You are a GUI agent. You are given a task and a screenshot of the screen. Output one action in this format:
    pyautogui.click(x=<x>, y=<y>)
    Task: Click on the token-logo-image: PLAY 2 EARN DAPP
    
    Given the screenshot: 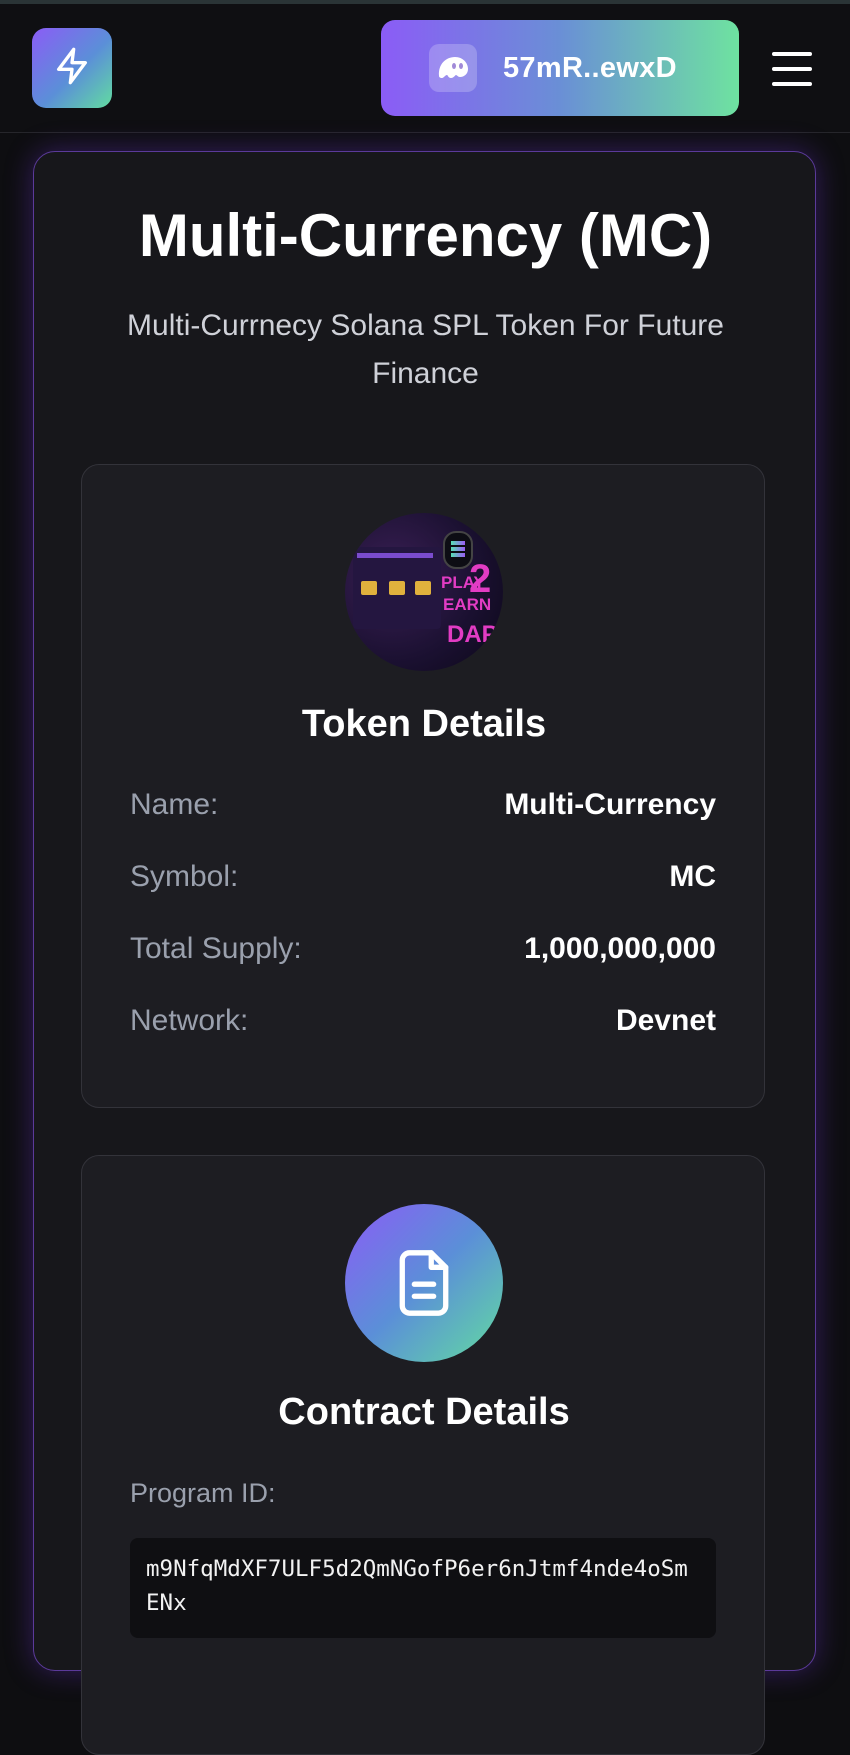 What is the action you would take?
    pyautogui.click(x=424, y=592)
    